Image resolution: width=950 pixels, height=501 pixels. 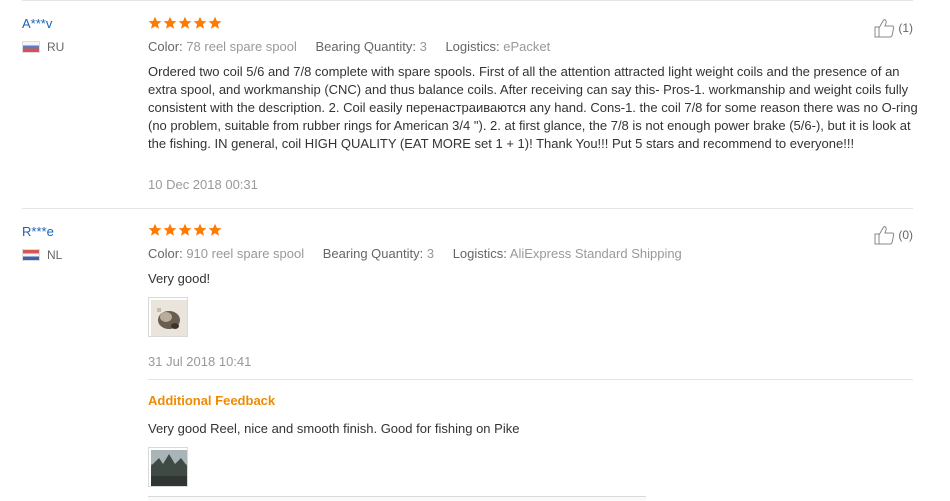 What do you see at coordinates (905, 28) in the screenshot?
I see `helpful-count: (1)` at bounding box center [905, 28].